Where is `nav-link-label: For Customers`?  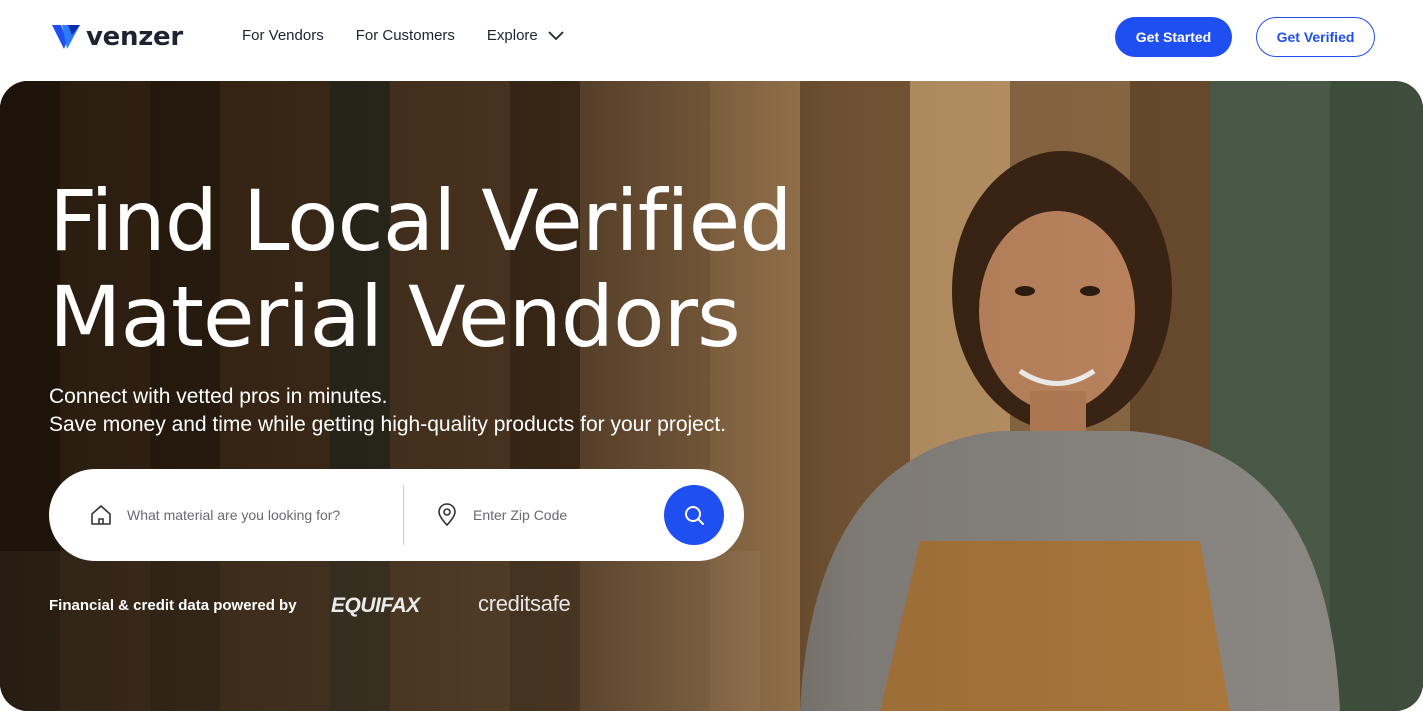
nav-link-label: For Customers is located at coordinates (405, 35).